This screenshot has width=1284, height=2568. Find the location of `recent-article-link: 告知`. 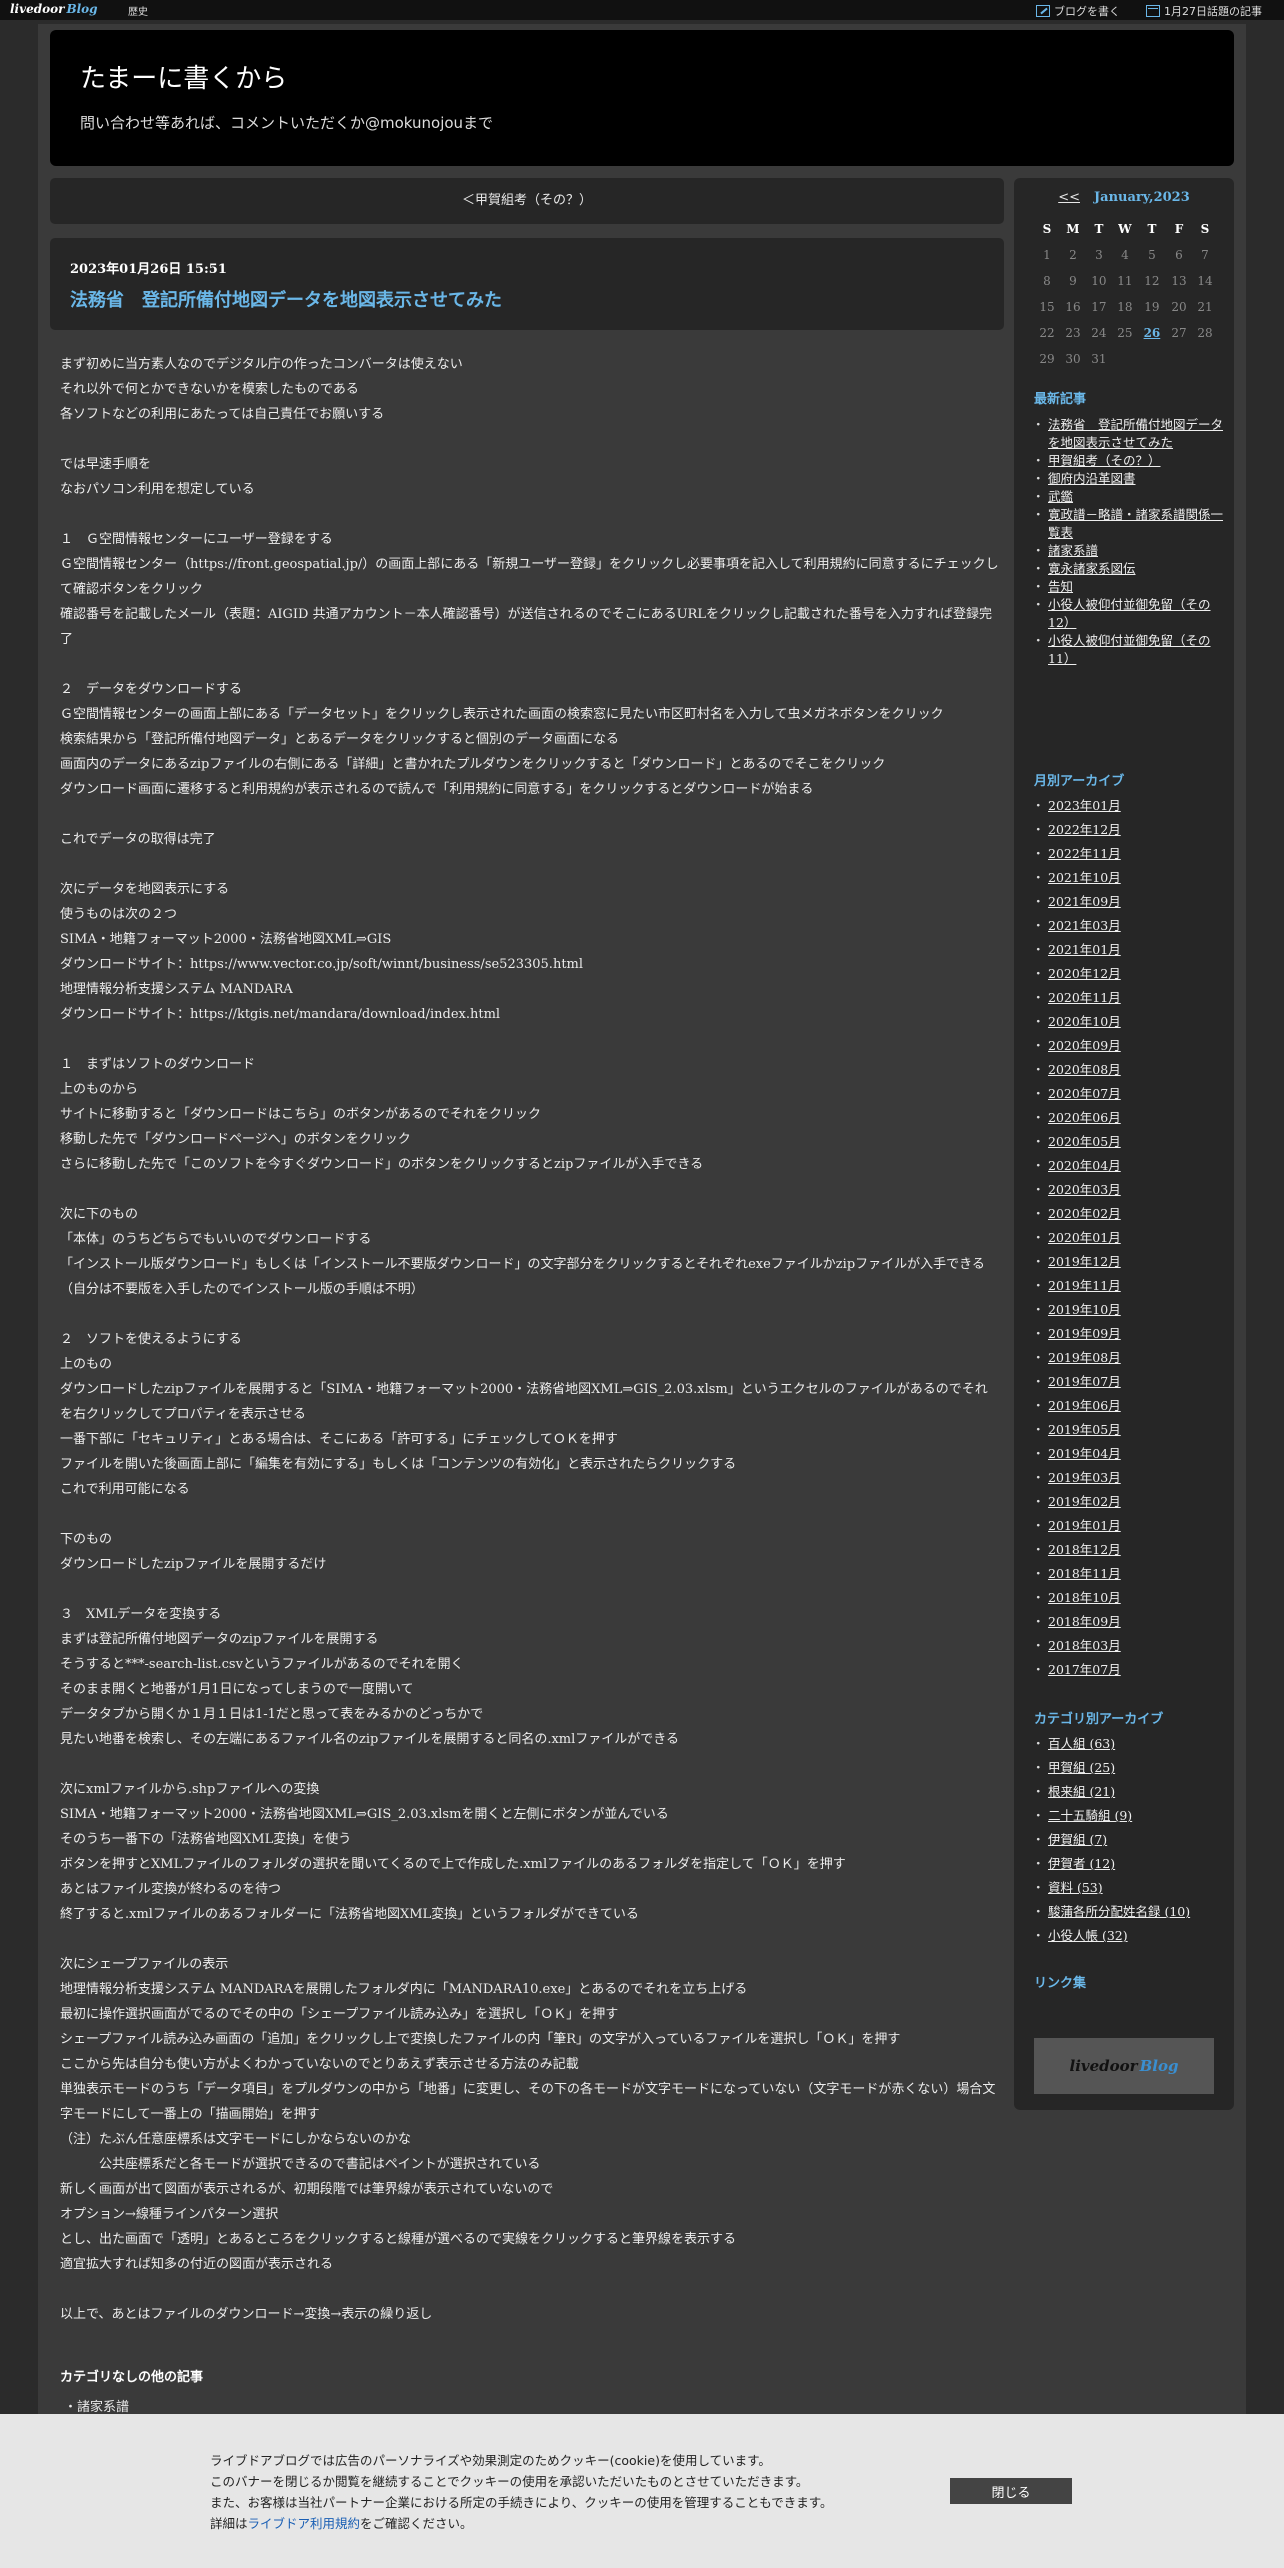

recent-article-link: 告知 is located at coordinates (1128, 587).